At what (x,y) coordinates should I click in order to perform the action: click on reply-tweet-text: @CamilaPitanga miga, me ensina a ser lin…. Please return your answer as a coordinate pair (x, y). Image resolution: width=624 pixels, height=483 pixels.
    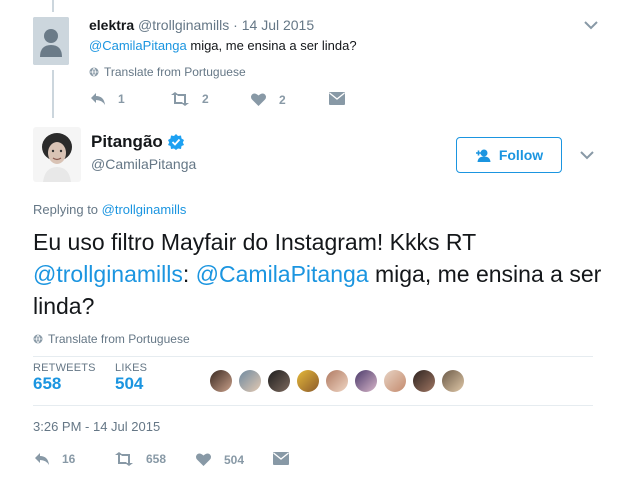
    Looking at the image, I should click on (223, 45).